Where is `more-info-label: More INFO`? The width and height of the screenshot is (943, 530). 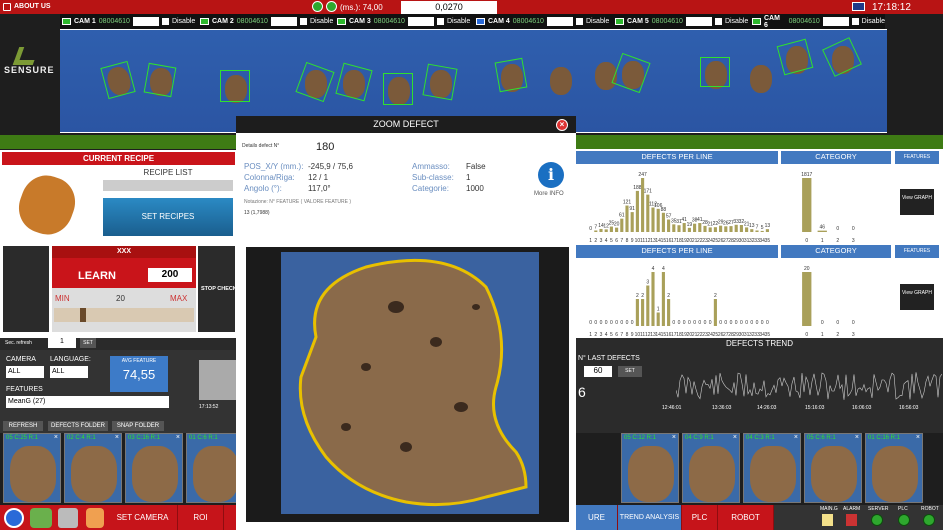 more-info-label: More INFO is located at coordinates (549, 194).